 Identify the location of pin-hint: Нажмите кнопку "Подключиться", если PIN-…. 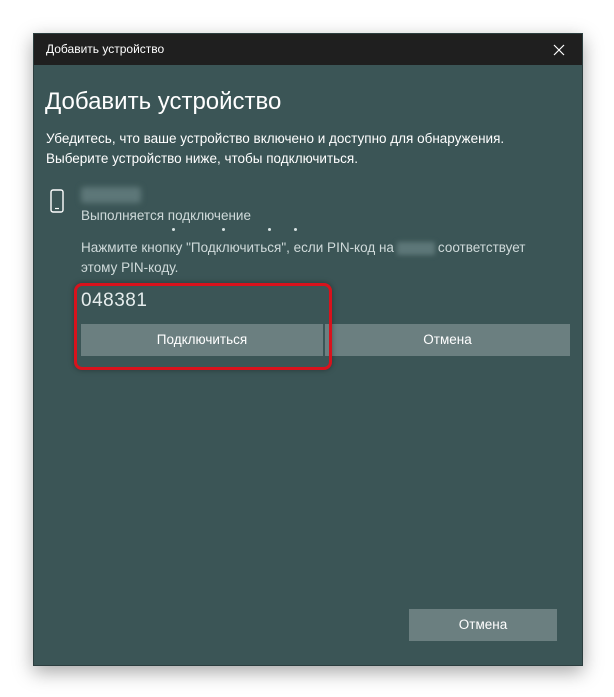
(316, 258).